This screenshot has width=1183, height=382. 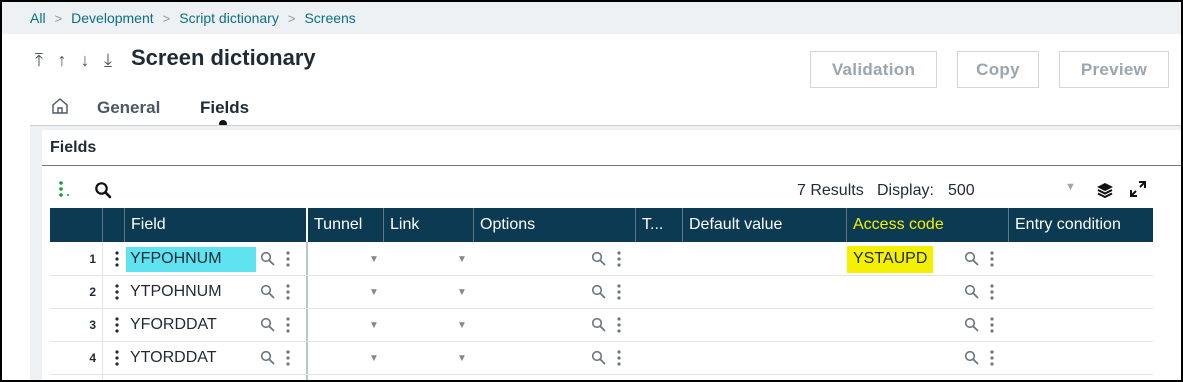 I want to click on breadcrumb-development: Development, so click(x=112, y=18).